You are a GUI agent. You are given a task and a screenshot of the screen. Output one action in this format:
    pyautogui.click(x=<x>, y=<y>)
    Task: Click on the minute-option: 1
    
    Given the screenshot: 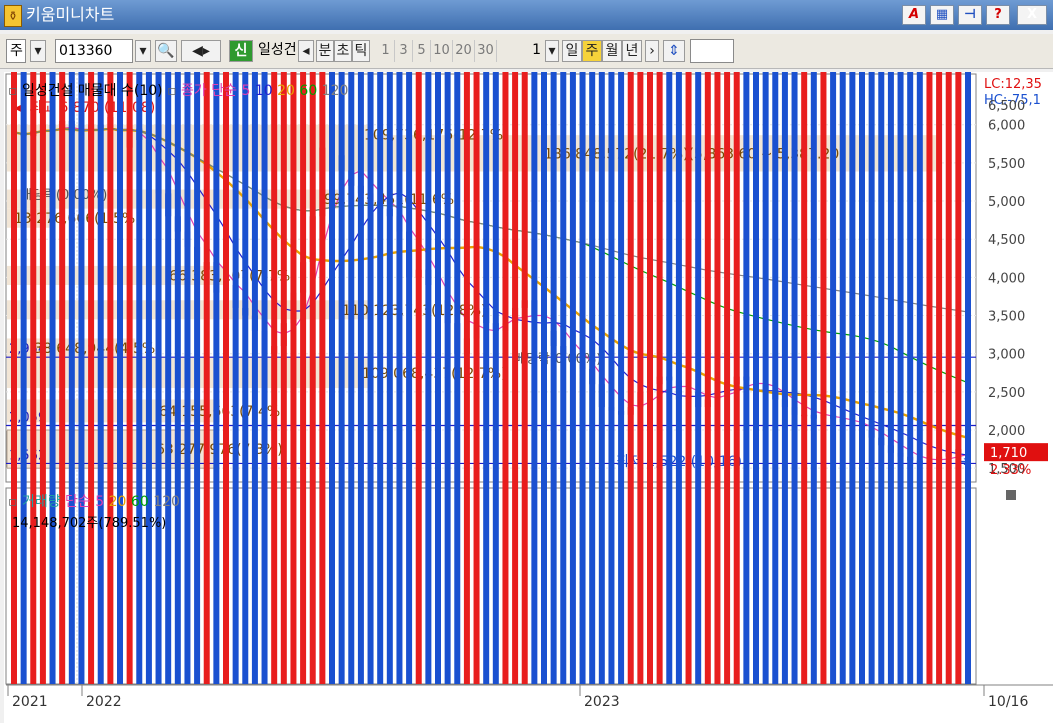 What is the action you would take?
    pyautogui.click(x=386, y=51)
    